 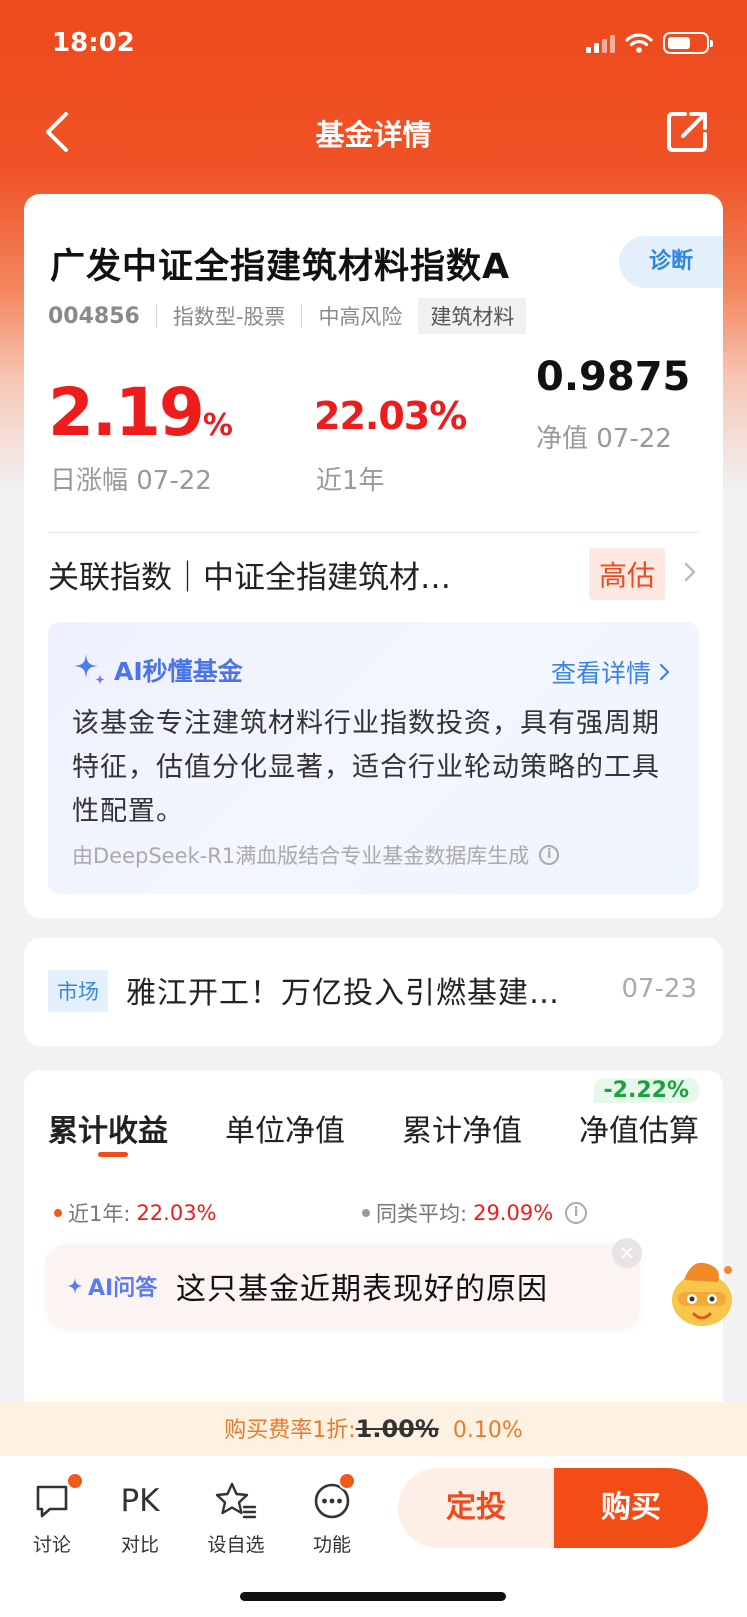 I want to click on legend-item-category-average: 同类平均: 29.09% i, so click(x=475, y=1213).